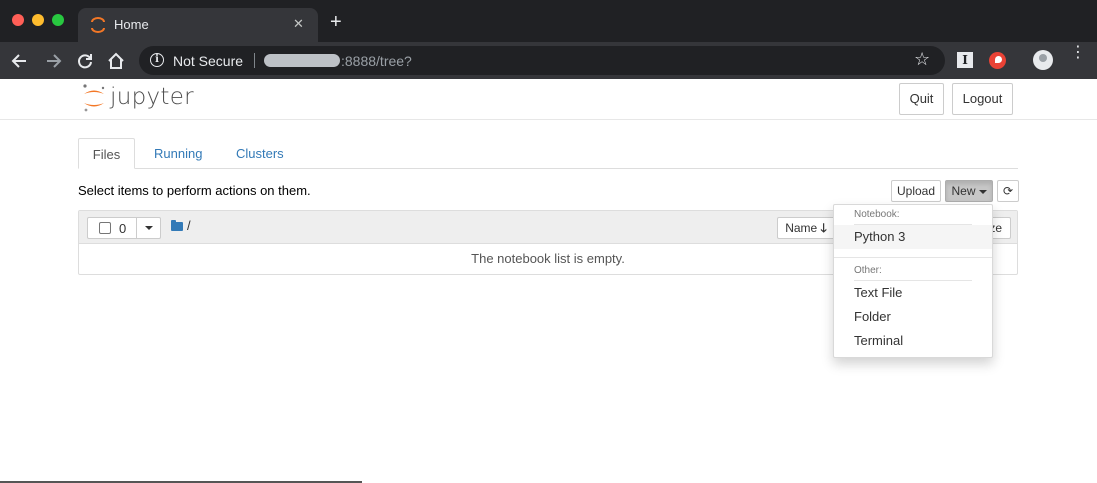  Describe the element at coordinates (106, 153) in the screenshot. I see `tab-files: Files` at that location.